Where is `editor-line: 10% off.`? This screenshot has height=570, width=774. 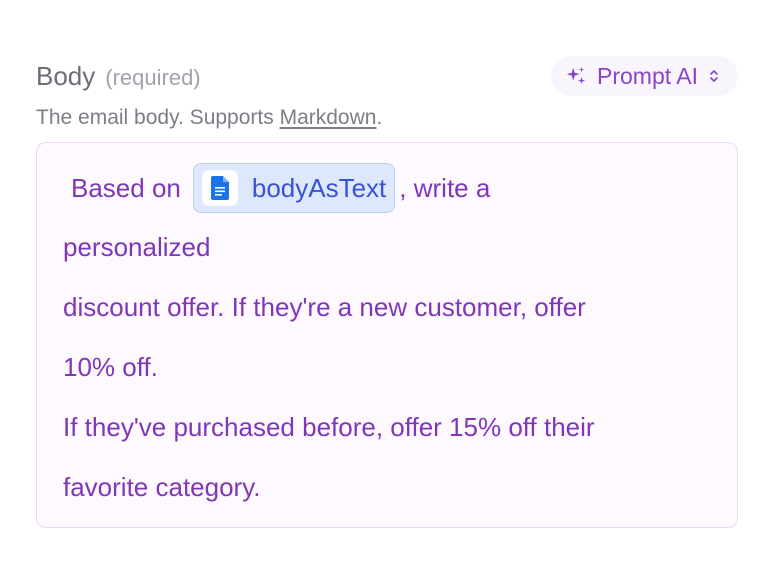 editor-line: 10% off. is located at coordinates (110, 367).